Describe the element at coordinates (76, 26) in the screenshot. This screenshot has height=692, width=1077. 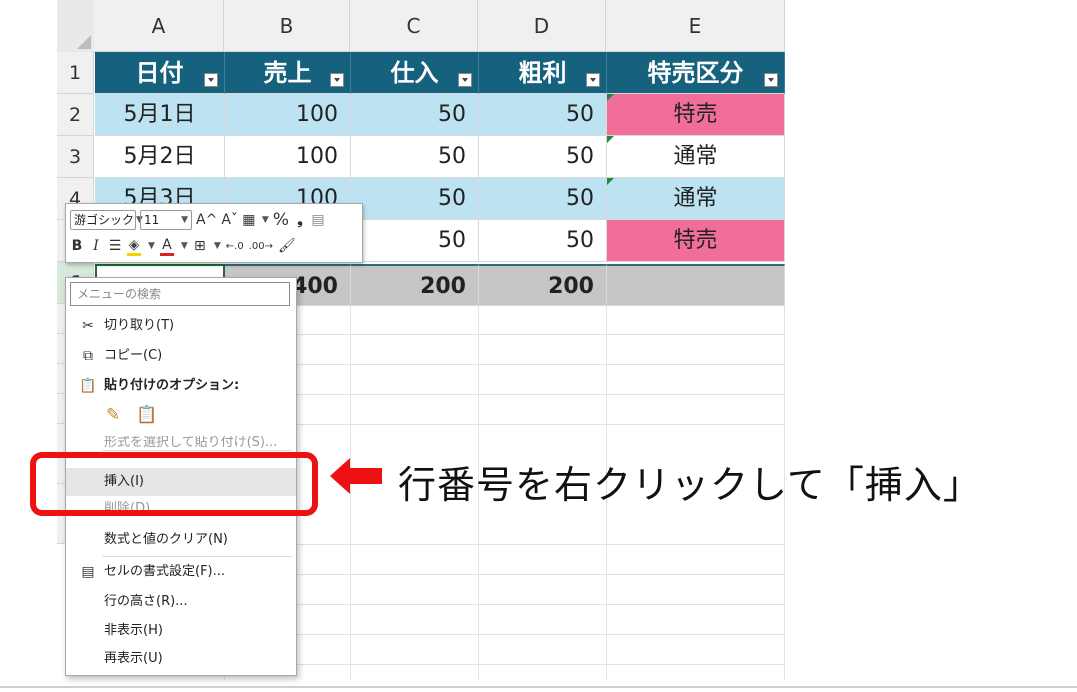
I see `select-all-corner` at that location.